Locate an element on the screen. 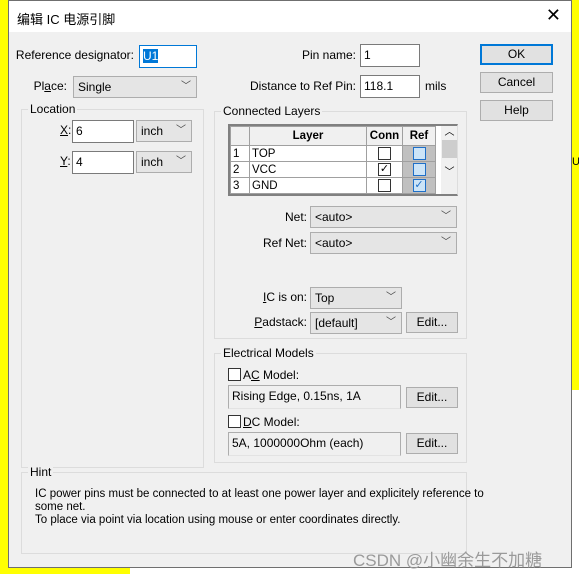 This screenshot has width=579, height=574. location-title: Location is located at coordinates (53, 109).